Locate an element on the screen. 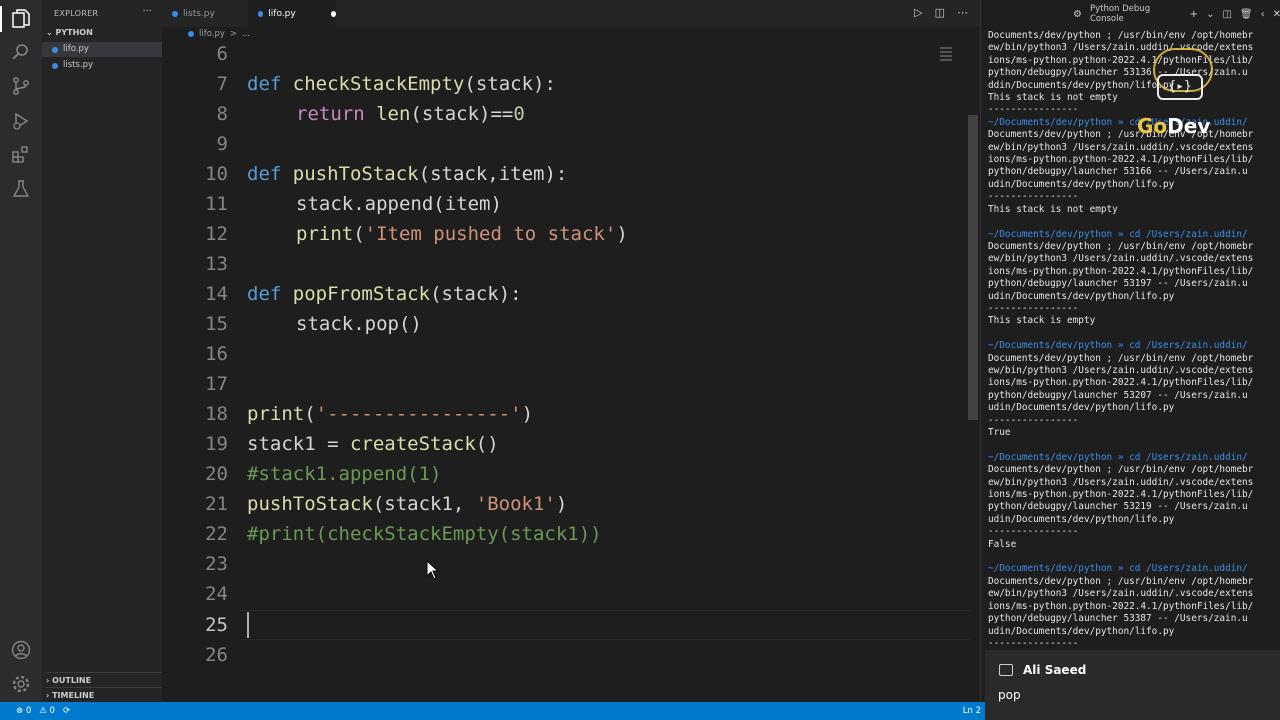  code-line: 10 def pushToStack(stack,item): is located at coordinates (562, 174).